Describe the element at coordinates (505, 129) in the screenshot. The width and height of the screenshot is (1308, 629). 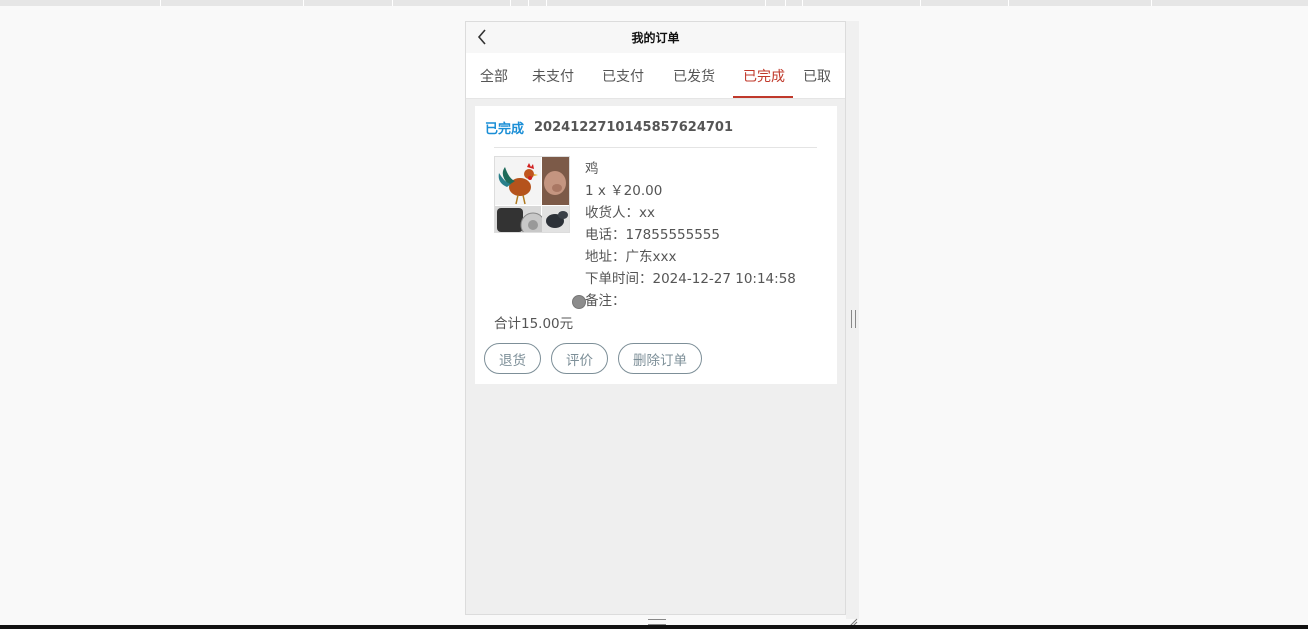
I see `status-badge: 已完成` at that location.